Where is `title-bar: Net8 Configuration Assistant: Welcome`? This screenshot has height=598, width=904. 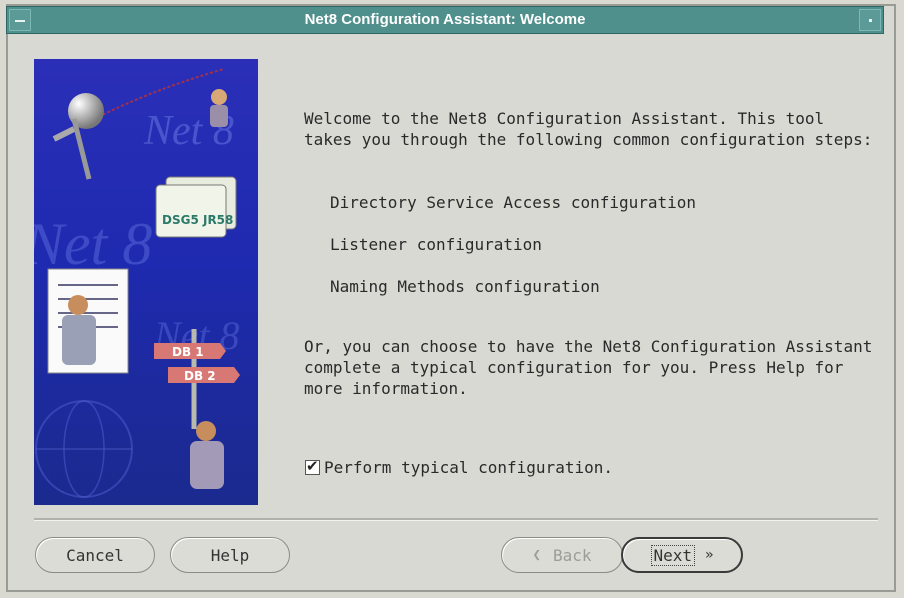 title-bar: Net8 Configuration Assistant: Welcome is located at coordinates (445, 20).